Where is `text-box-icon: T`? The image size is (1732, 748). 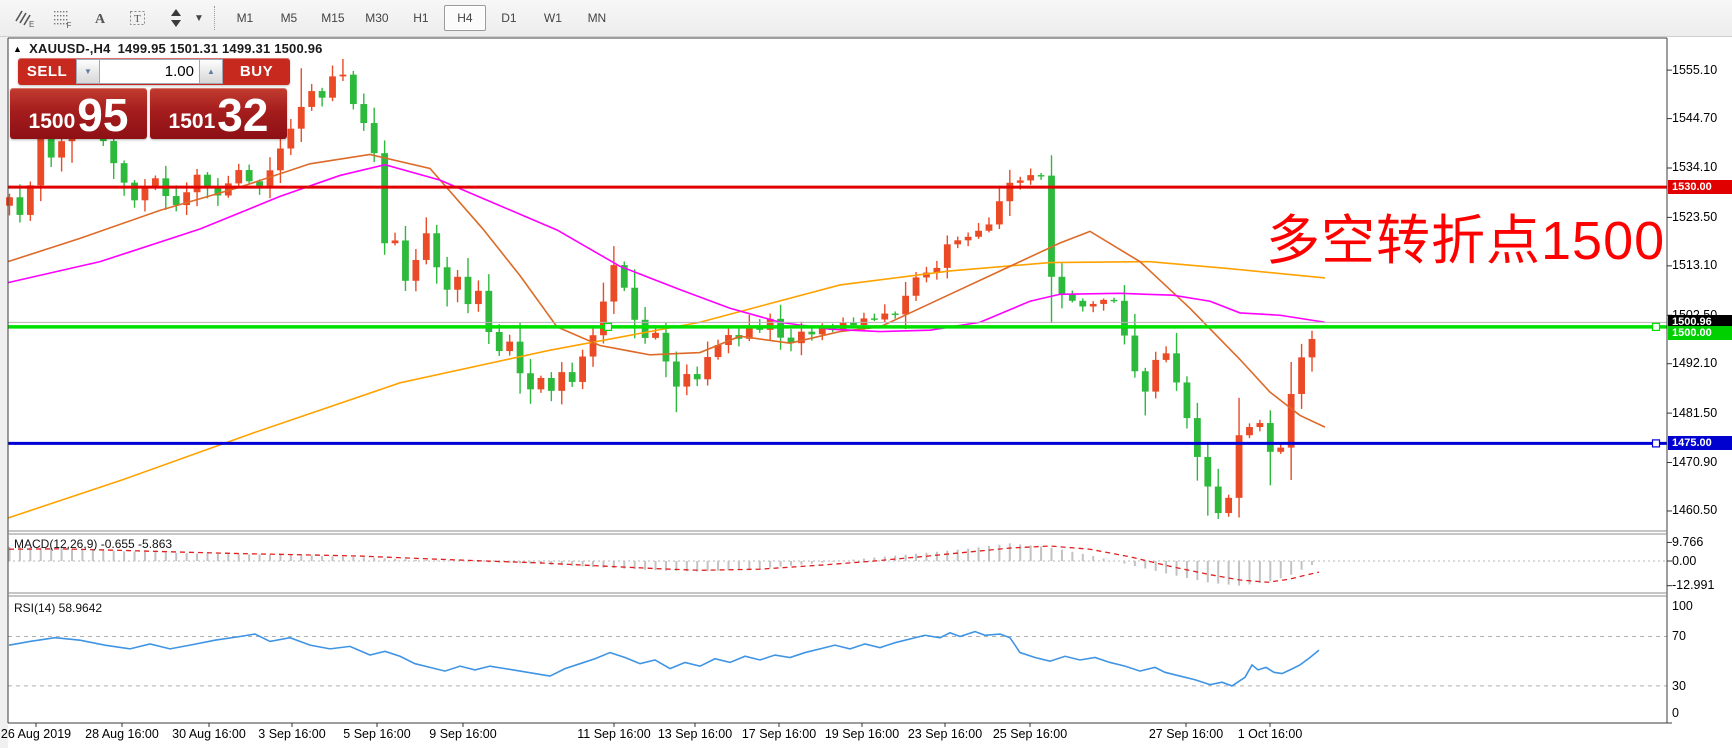 text-box-icon: T is located at coordinates (138, 18).